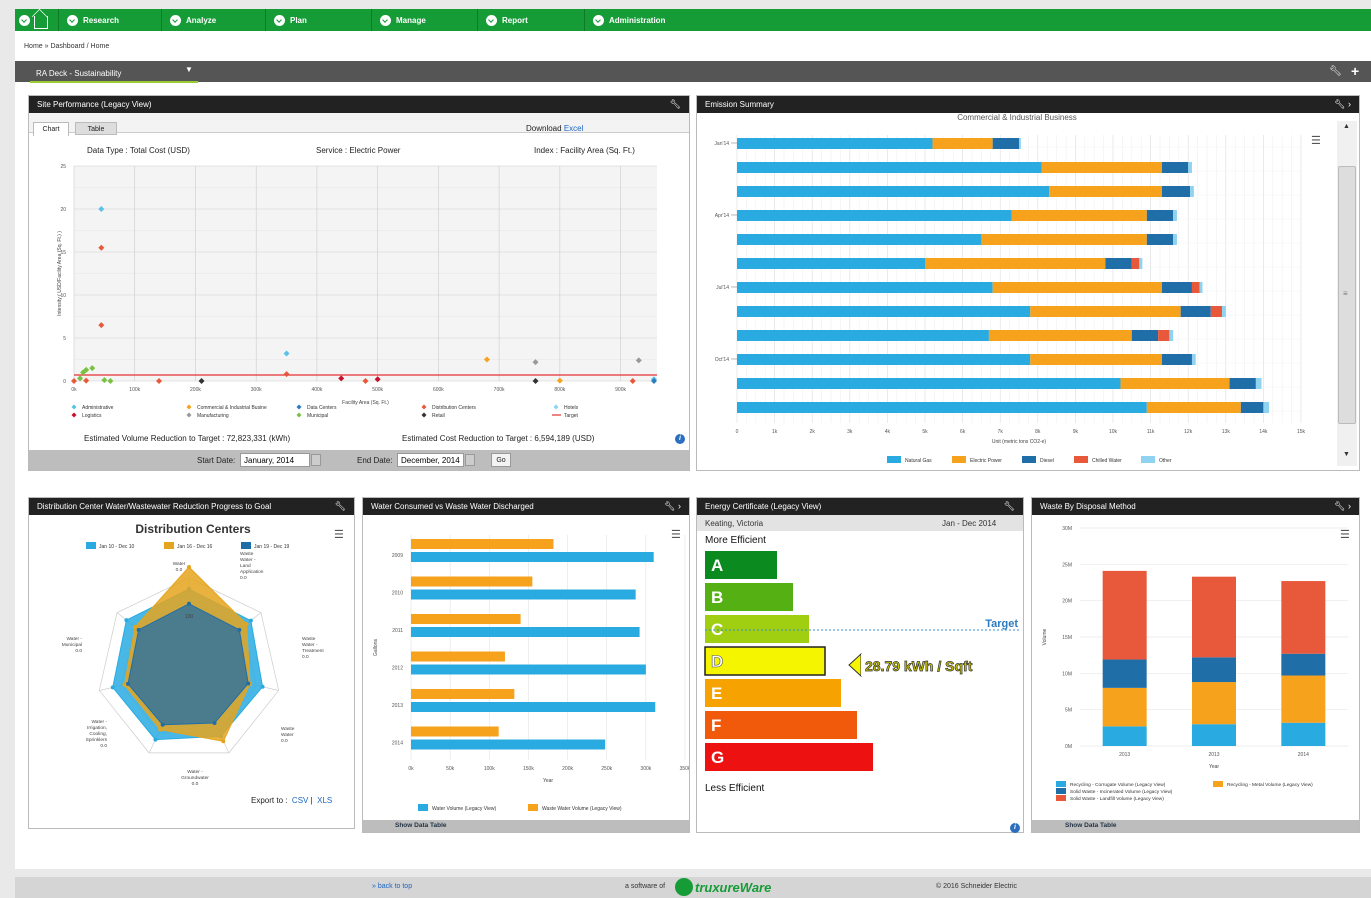 The height and width of the screenshot is (898, 1371). What do you see at coordinates (110, 20) in the screenshot?
I see `nav-research: Research` at bounding box center [110, 20].